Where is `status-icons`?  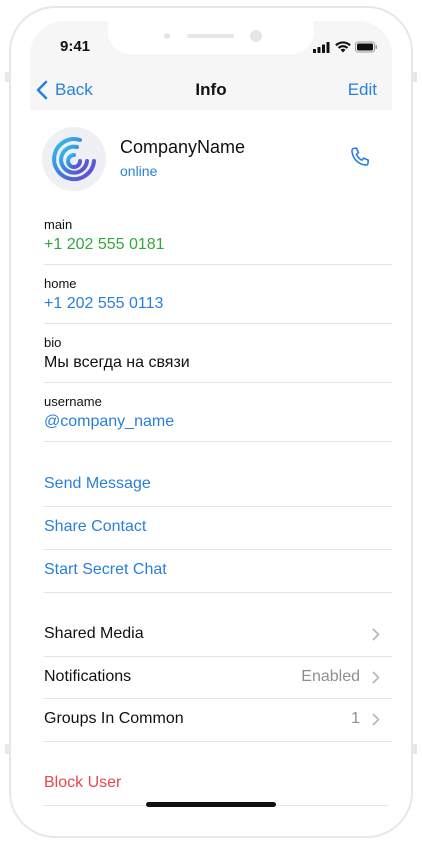 status-icons is located at coordinates (345, 47).